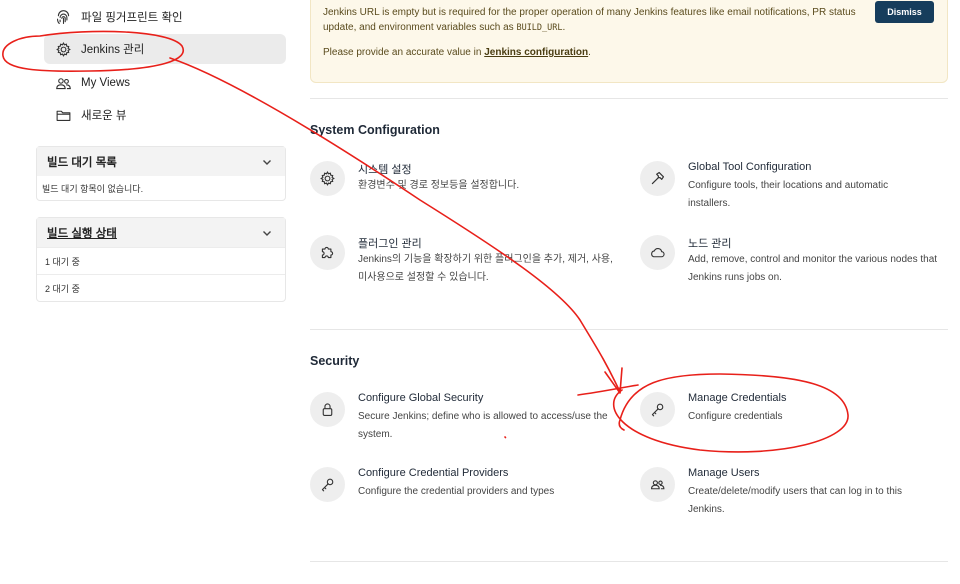 The width and height of the screenshot is (960, 584). I want to click on dismiss-button: Dismiss, so click(904, 12).